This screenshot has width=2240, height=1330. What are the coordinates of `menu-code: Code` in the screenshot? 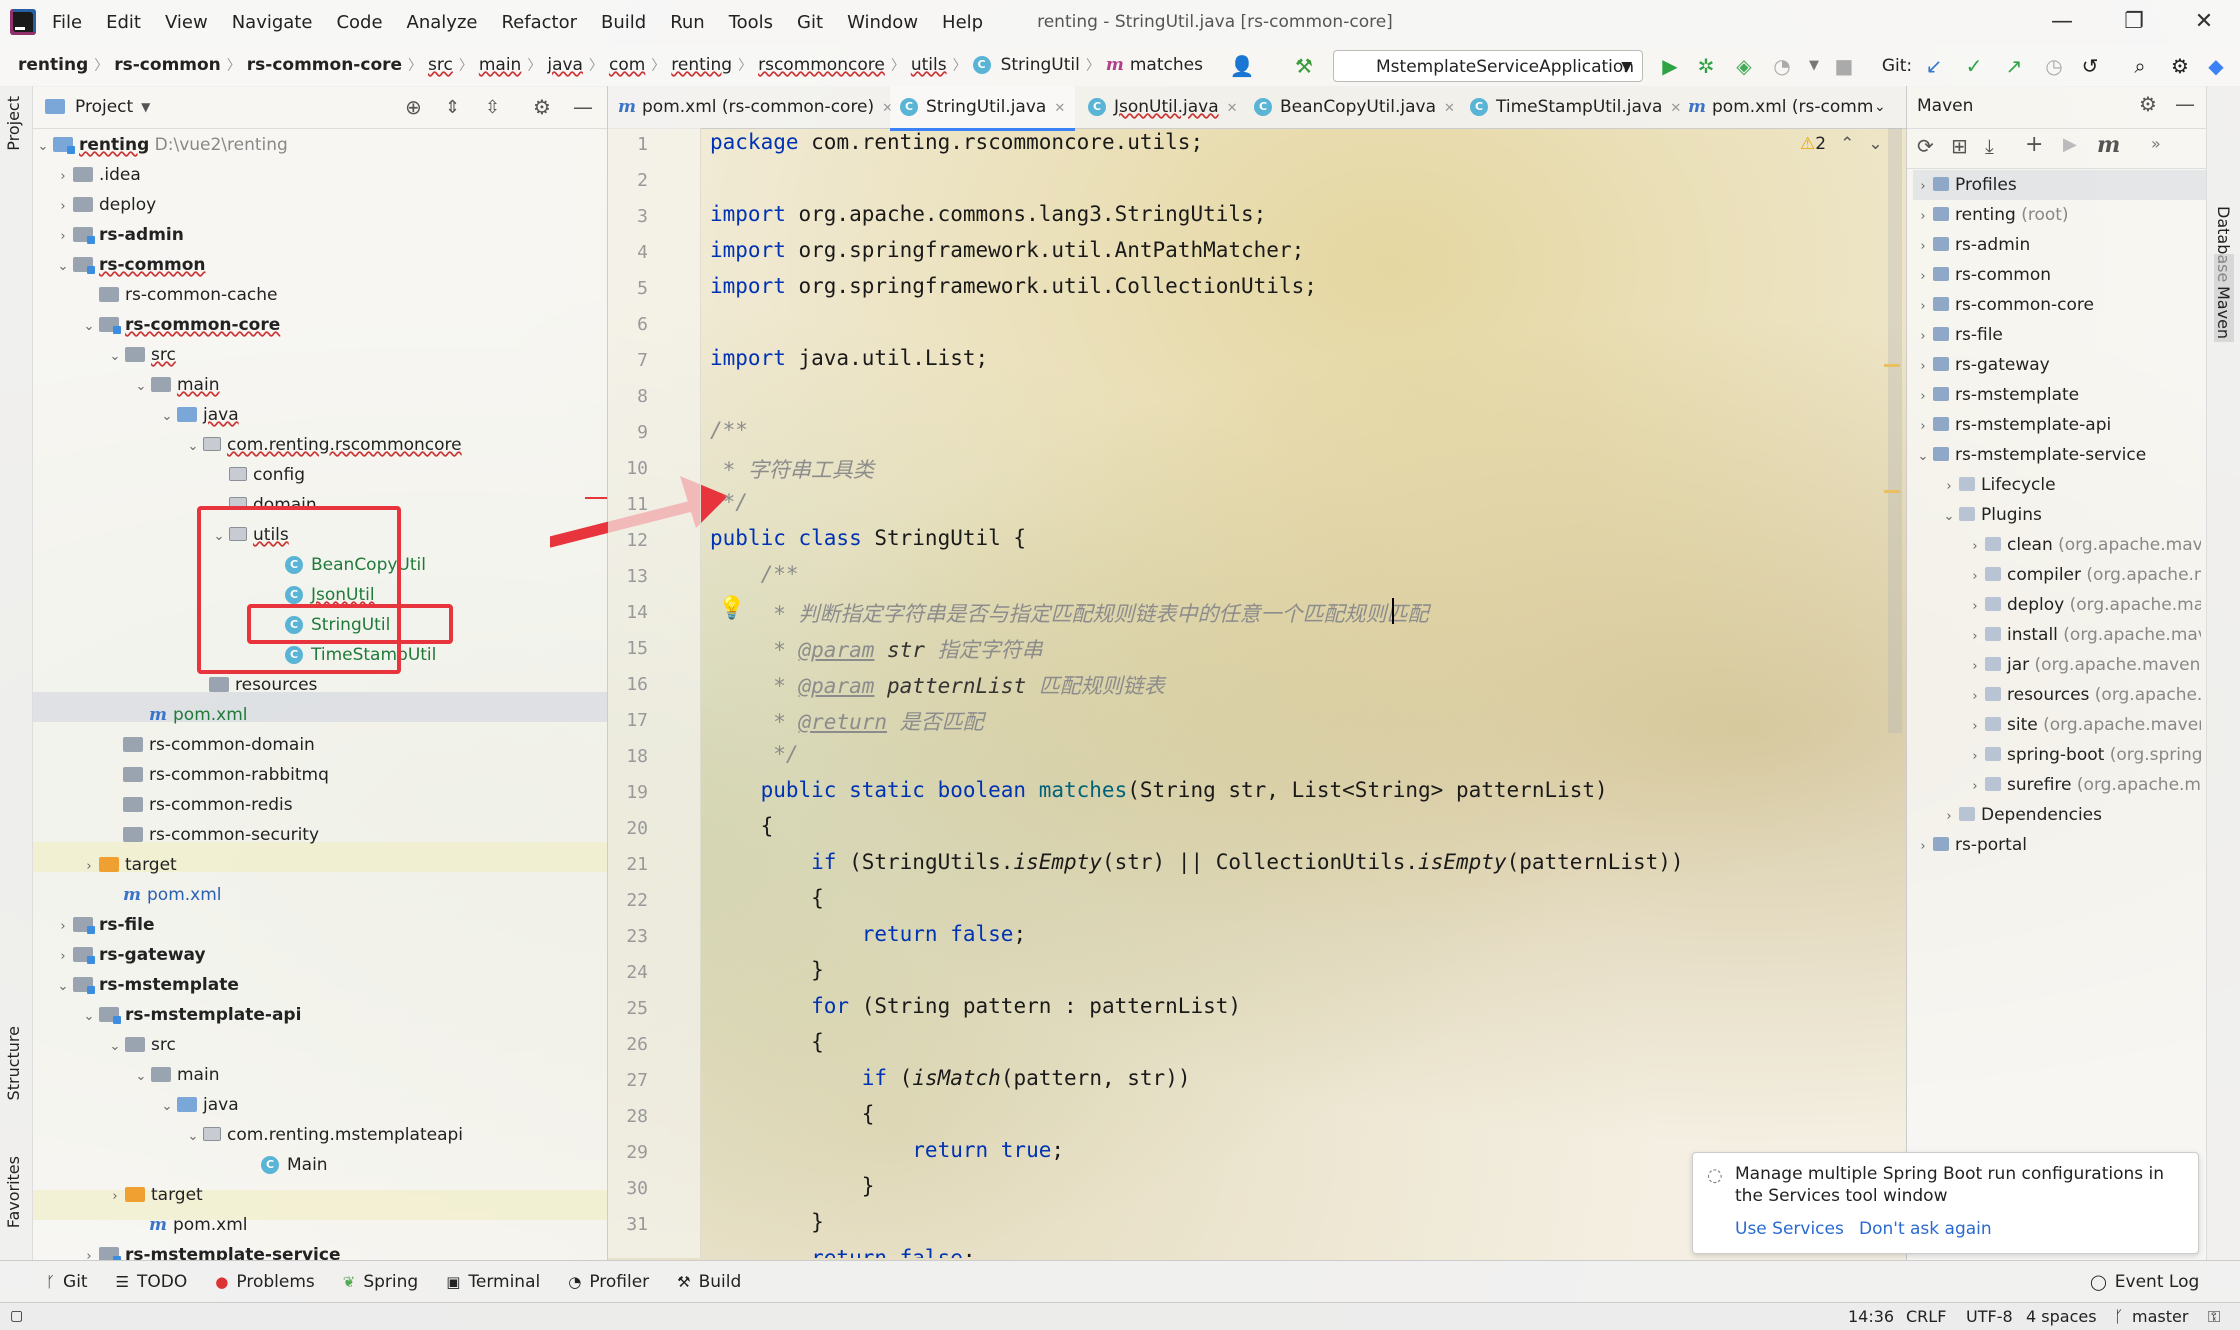 It's located at (359, 22).